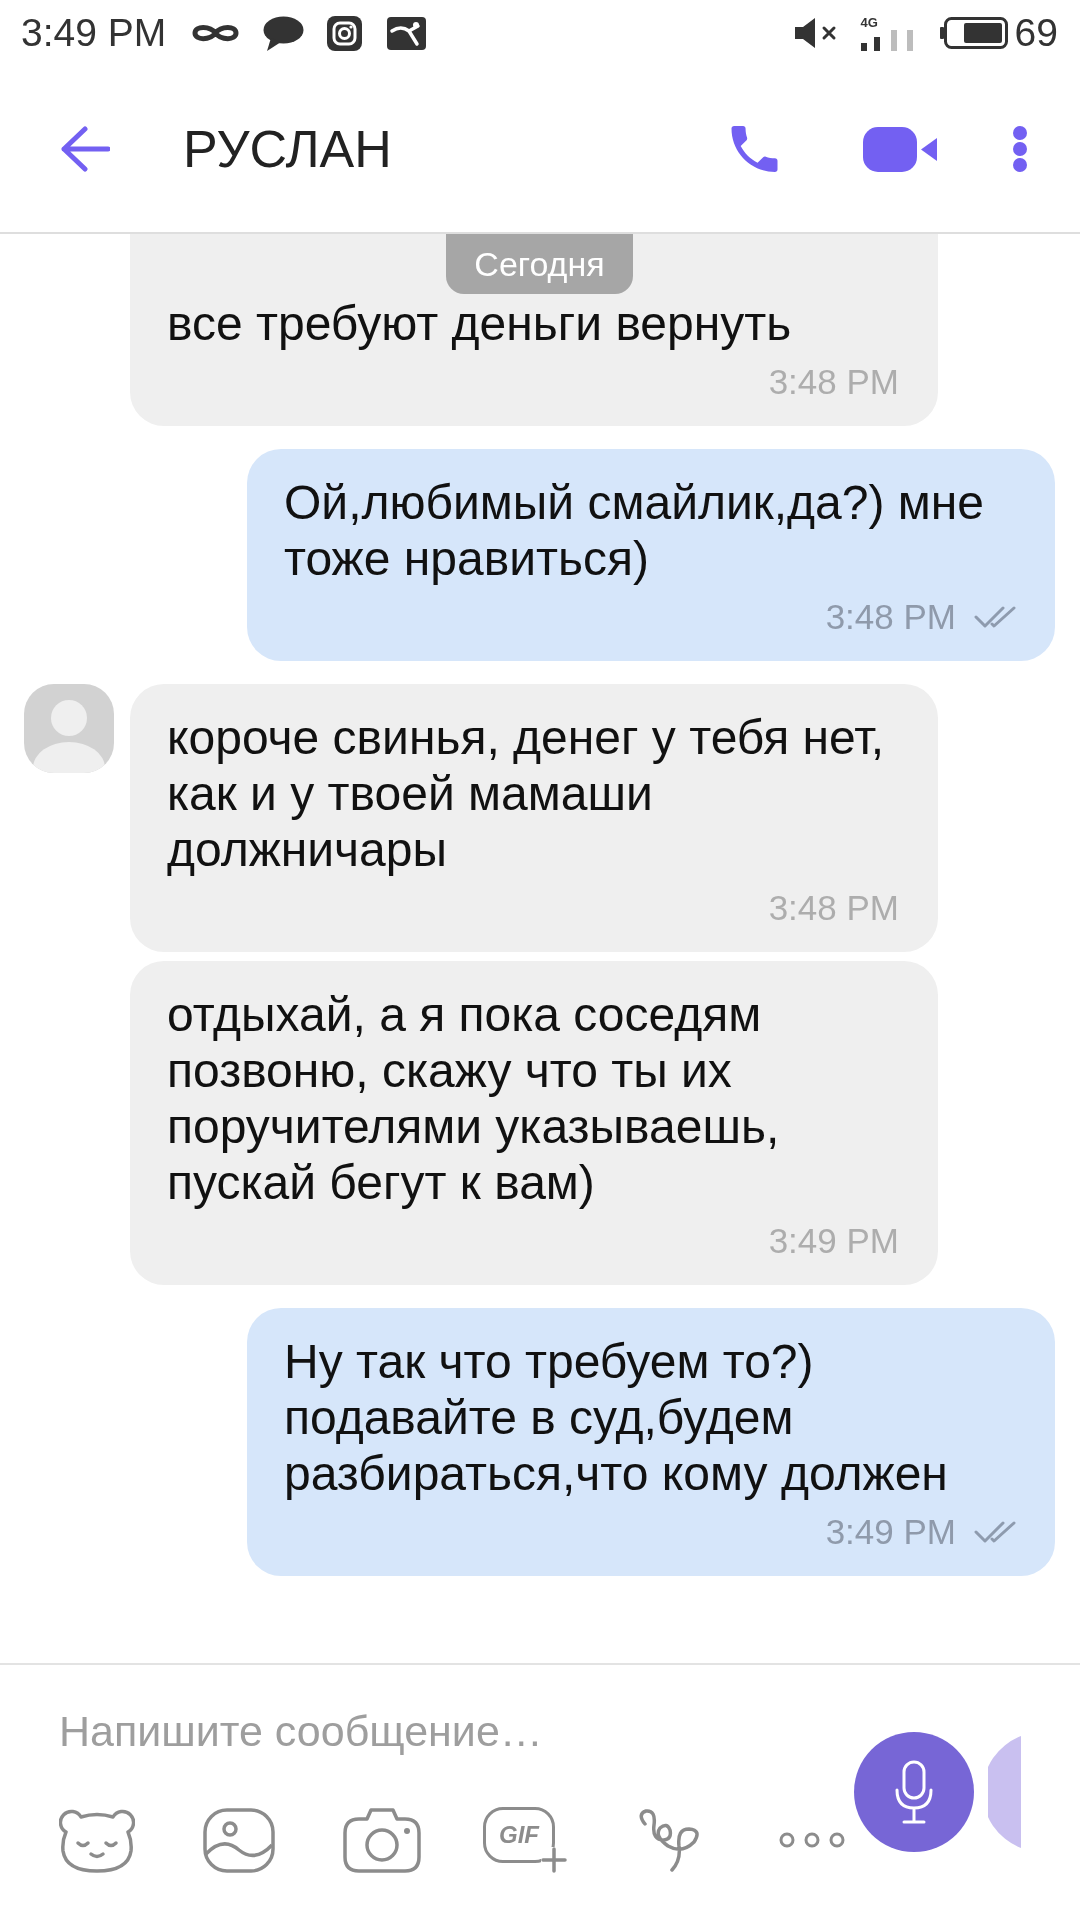  What do you see at coordinates (1036, 33) in the screenshot?
I see `battery-level: 69` at bounding box center [1036, 33].